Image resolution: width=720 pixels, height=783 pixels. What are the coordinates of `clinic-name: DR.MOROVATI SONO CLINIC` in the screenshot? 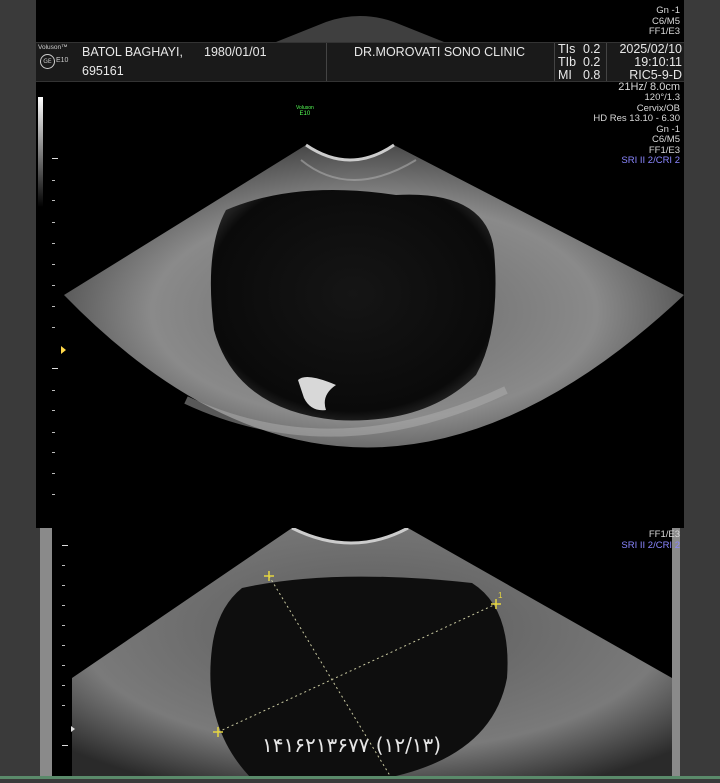 It's located at (440, 52).